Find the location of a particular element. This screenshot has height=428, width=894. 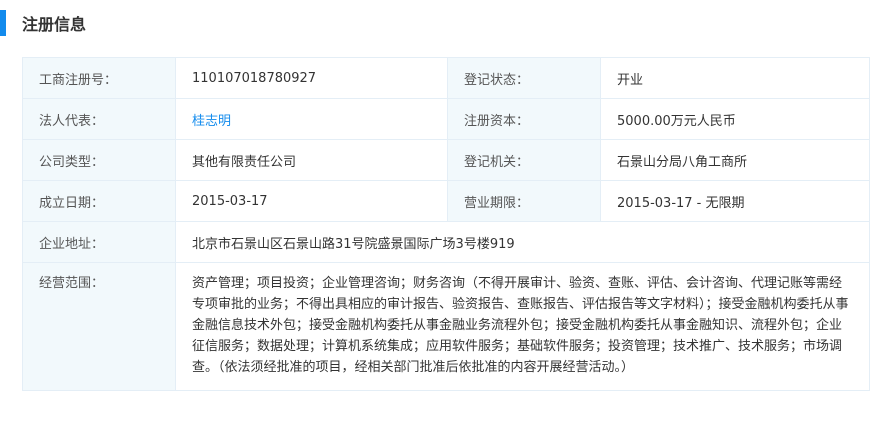

value-status: 开业 is located at coordinates (735, 78).